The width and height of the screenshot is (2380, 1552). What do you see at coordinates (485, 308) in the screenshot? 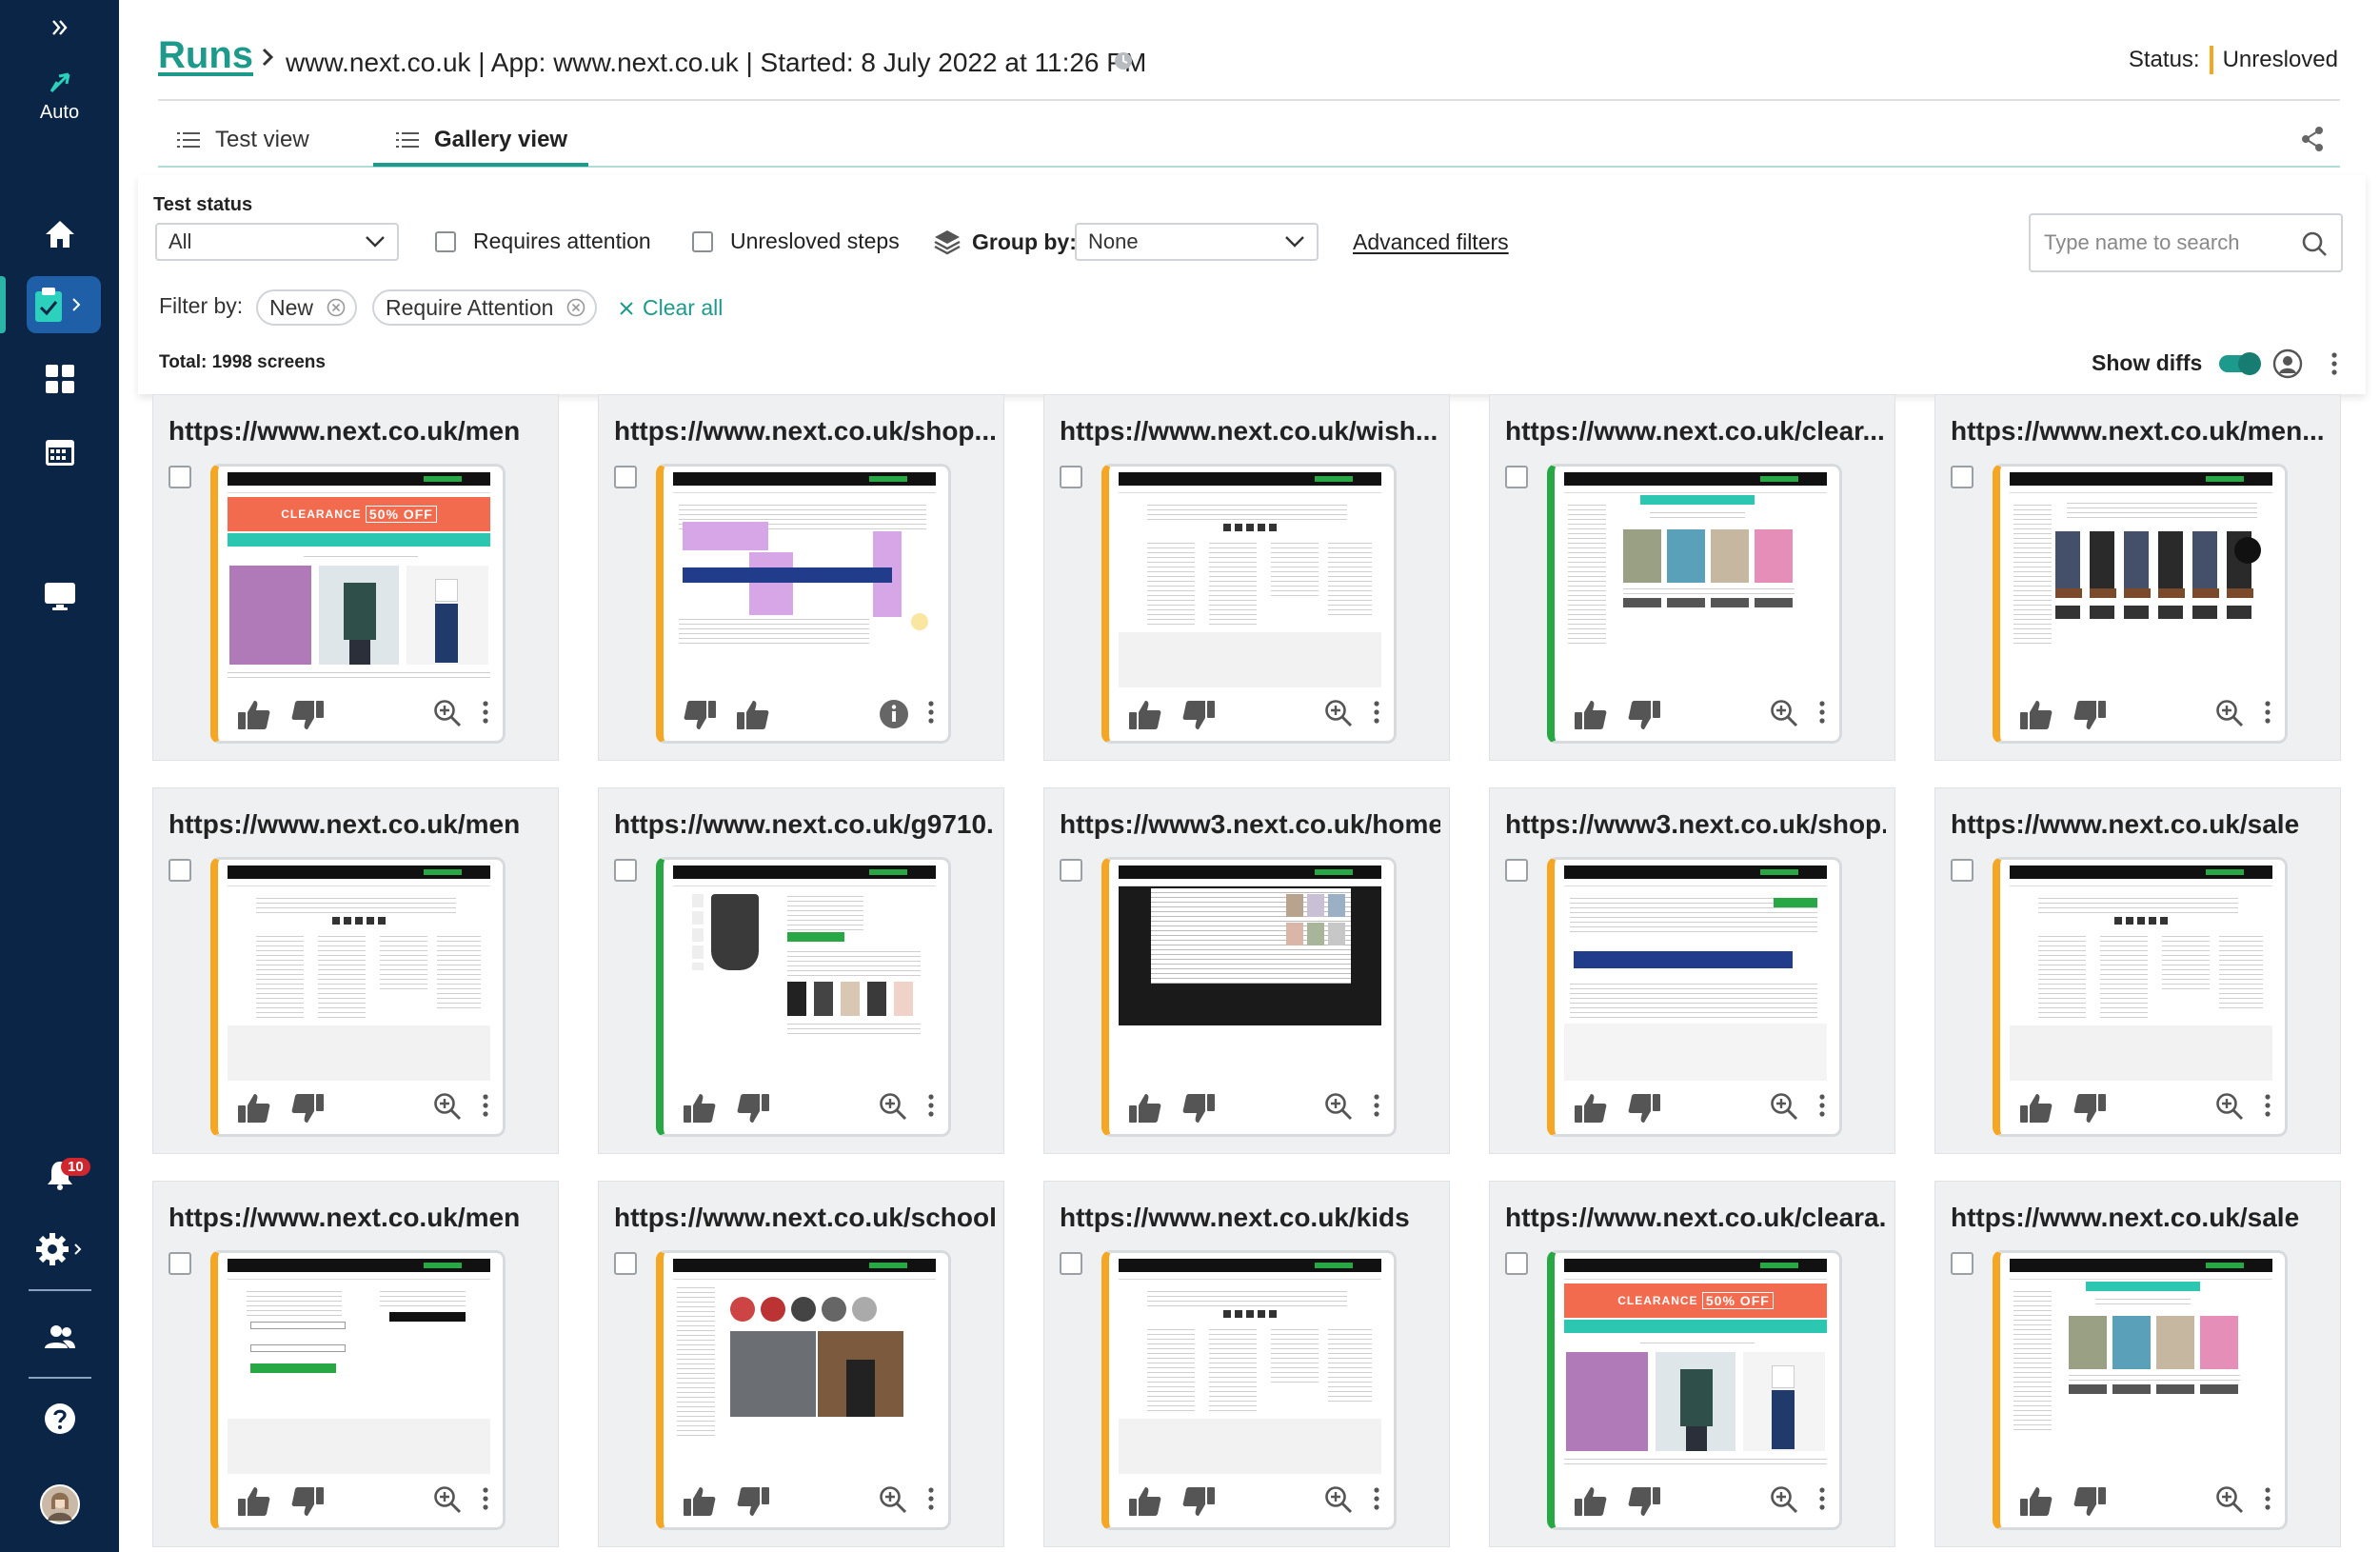
I see `filter-chip-require-attention: Require Attention` at bounding box center [485, 308].